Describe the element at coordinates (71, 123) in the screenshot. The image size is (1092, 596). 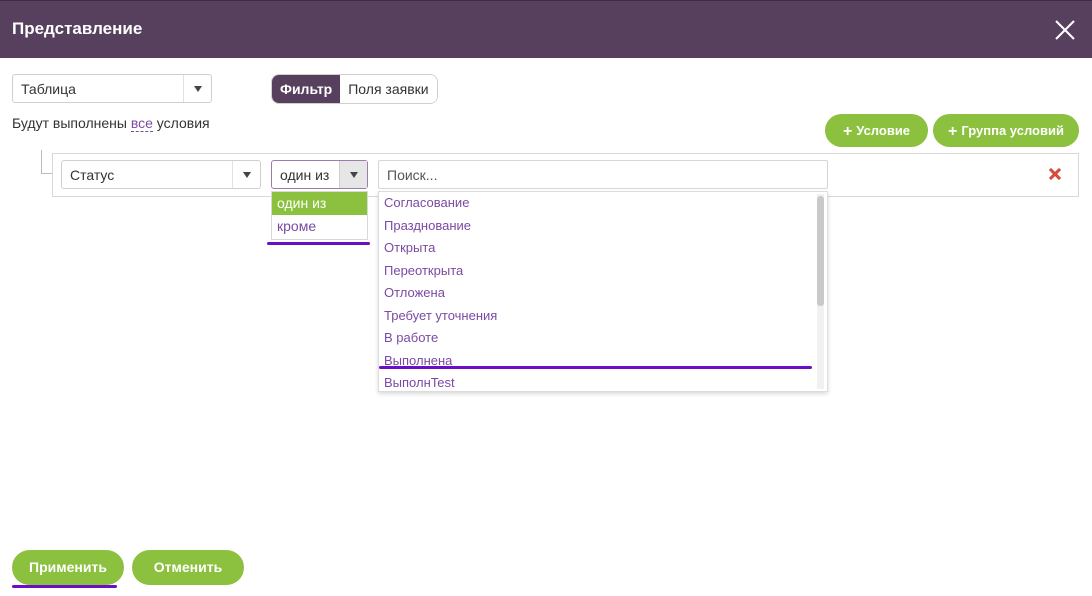
I see `conditions-prefix: Будут выполнены` at that location.